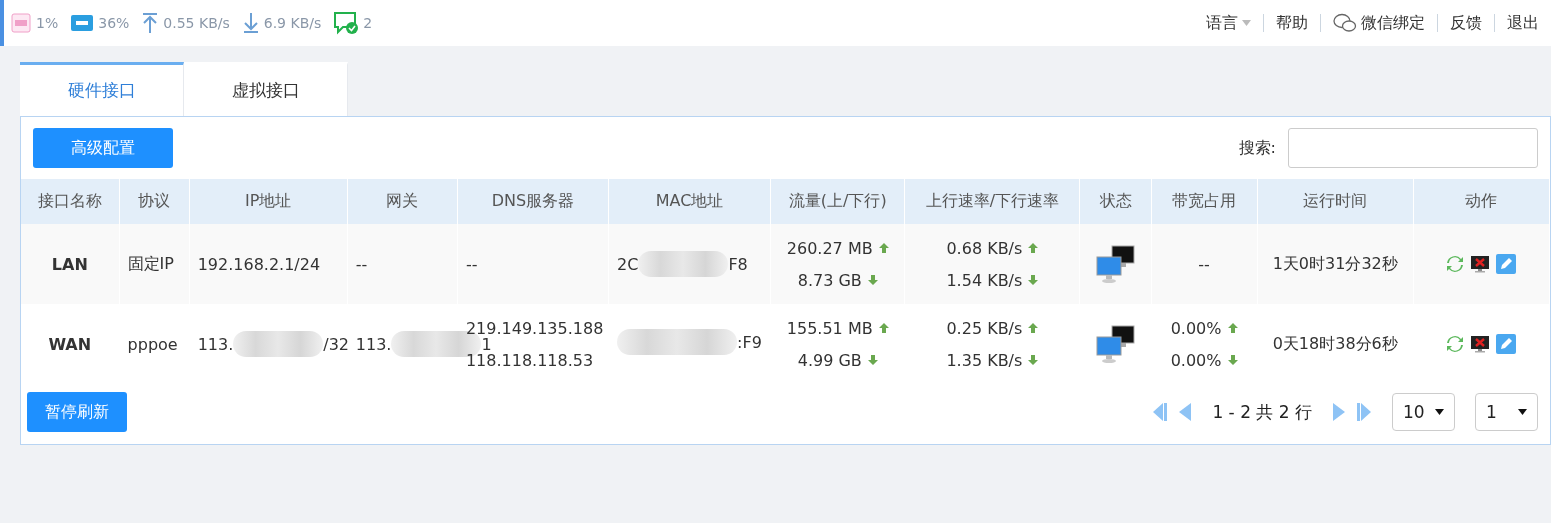 The image size is (1551, 523). I want to click on menu-link: 微信绑定, so click(1379, 23).